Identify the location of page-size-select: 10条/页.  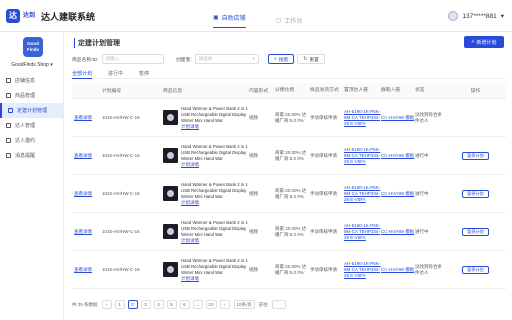
(244, 304).